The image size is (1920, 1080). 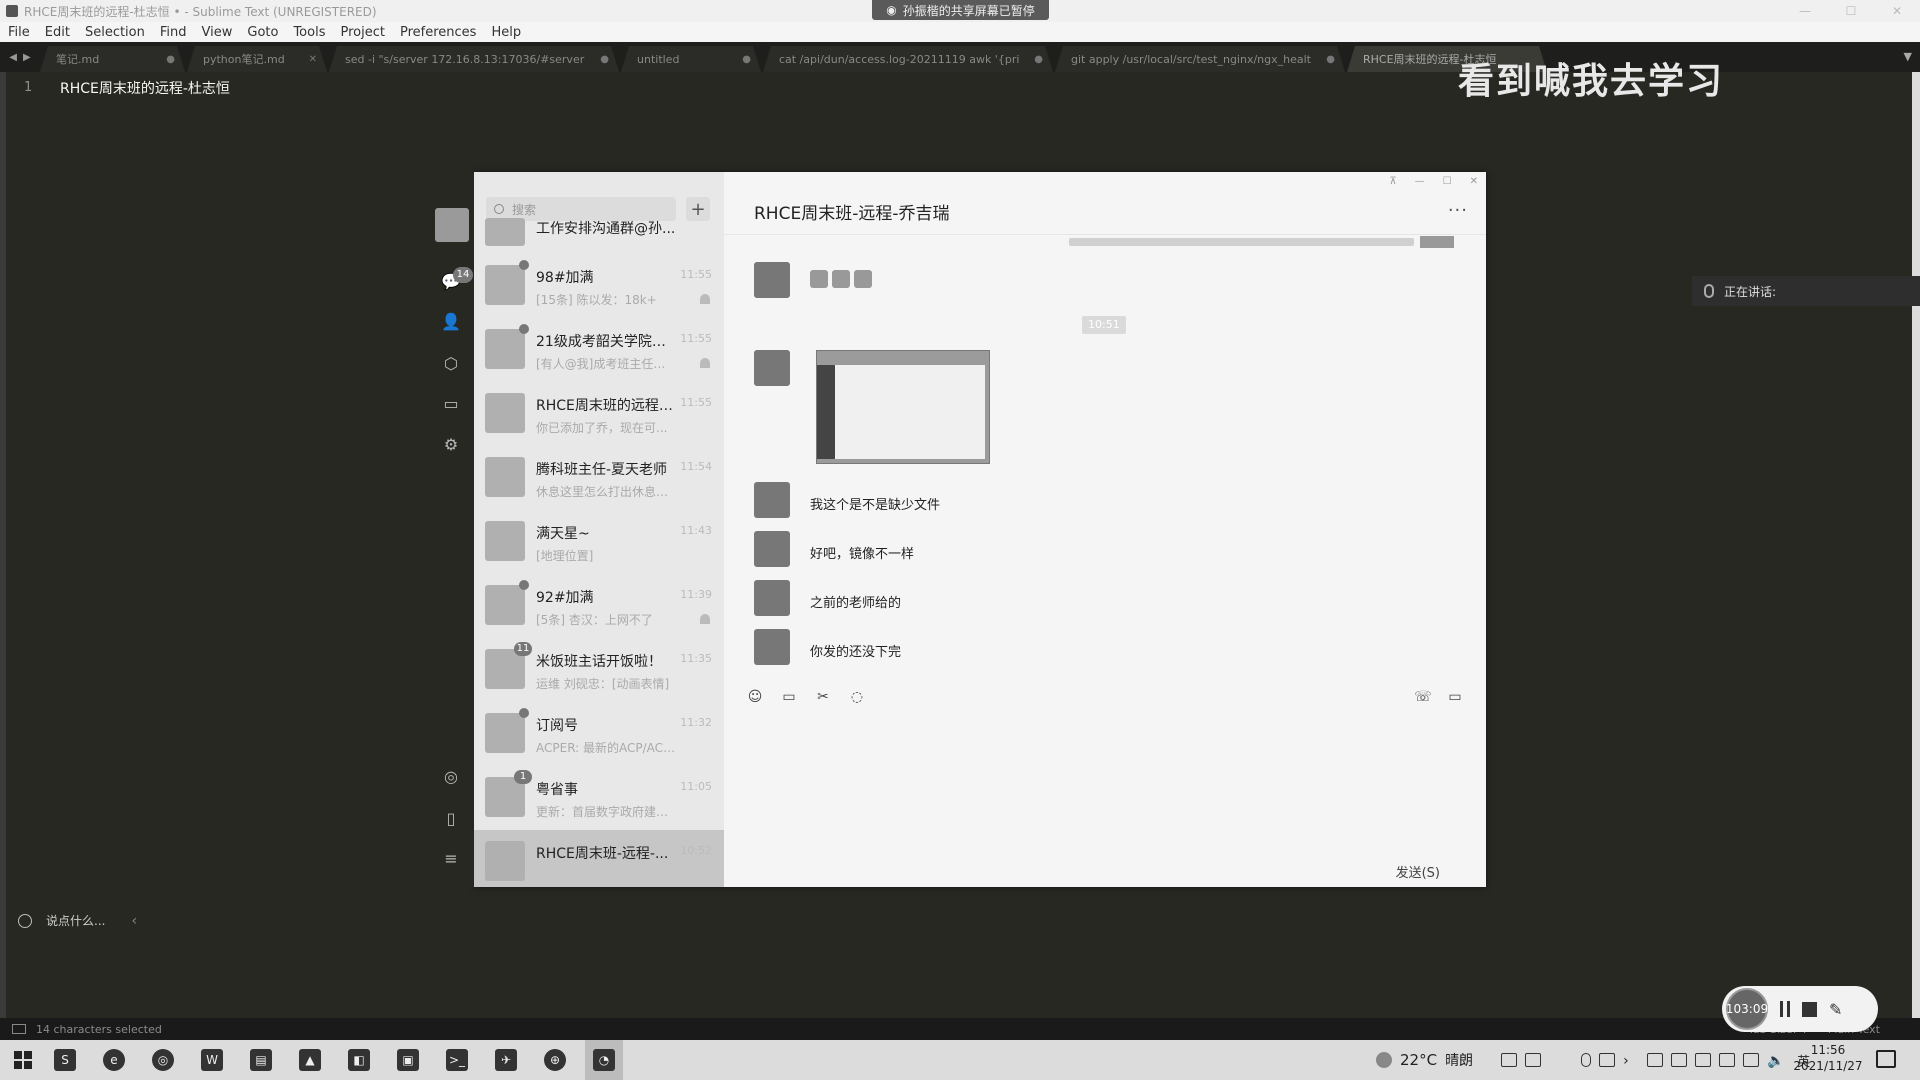 I want to click on list-item: 98#加满 [15条] 陈以发：18k+ 11:55, so click(x=599, y=286).